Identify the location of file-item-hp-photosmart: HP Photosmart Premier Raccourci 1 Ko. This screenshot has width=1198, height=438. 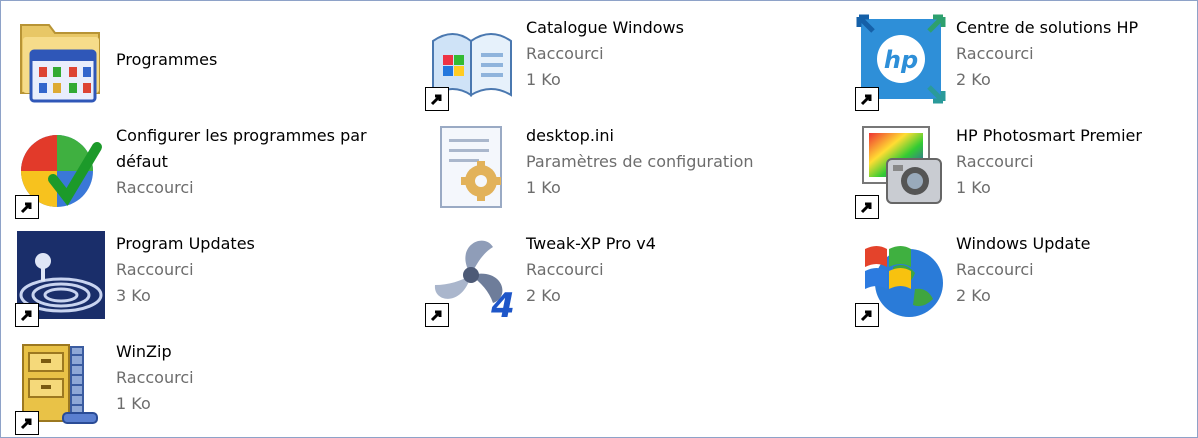
(1025, 169).